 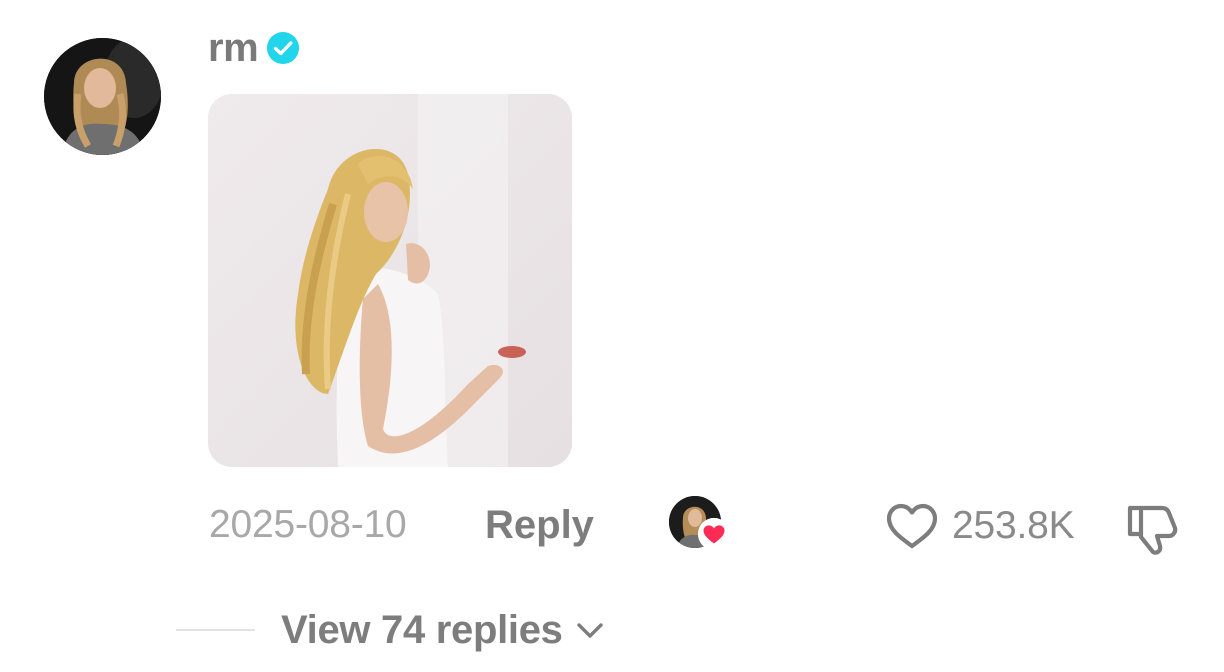 I want to click on view-replies-label: View 74 replies, so click(x=422, y=630).